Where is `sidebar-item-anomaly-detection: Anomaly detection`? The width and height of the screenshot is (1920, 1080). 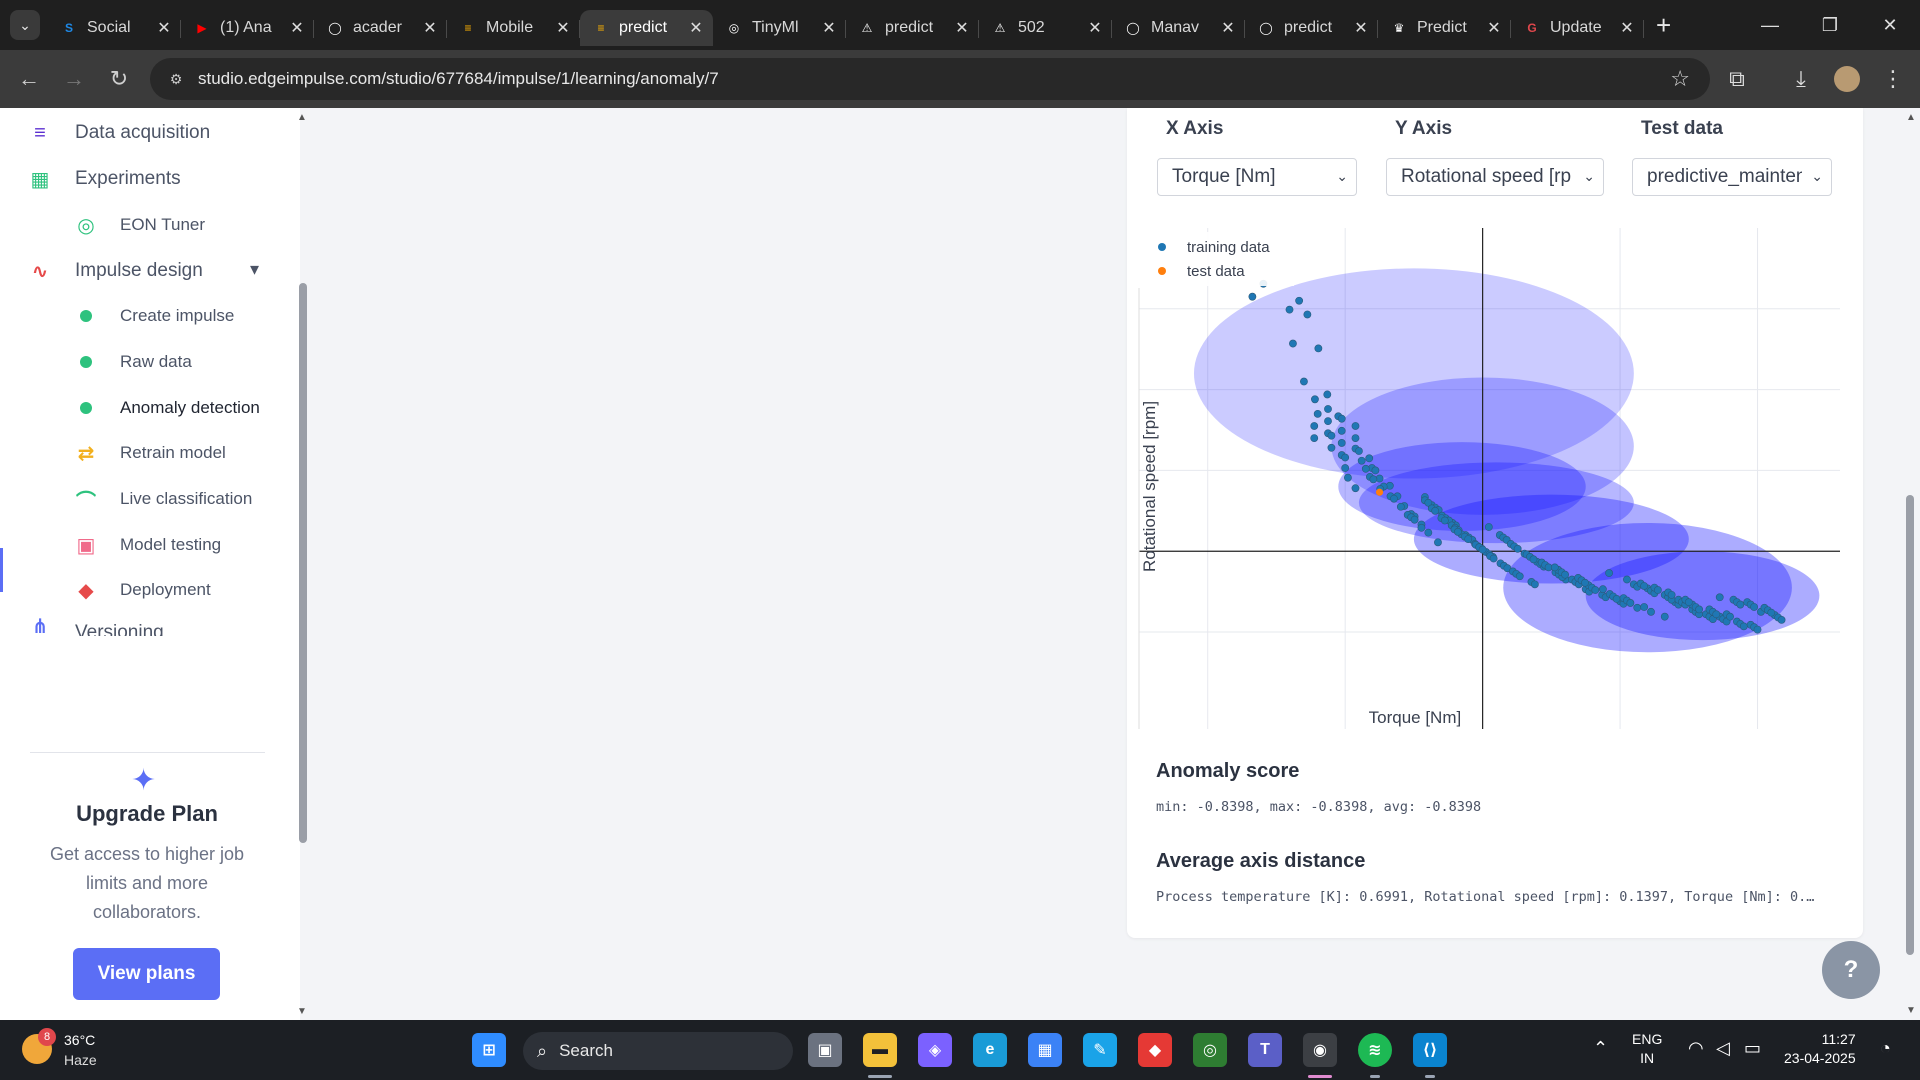
sidebar-item-anomaly-detection: Anomaly detection is located at coordinates (145, 408).